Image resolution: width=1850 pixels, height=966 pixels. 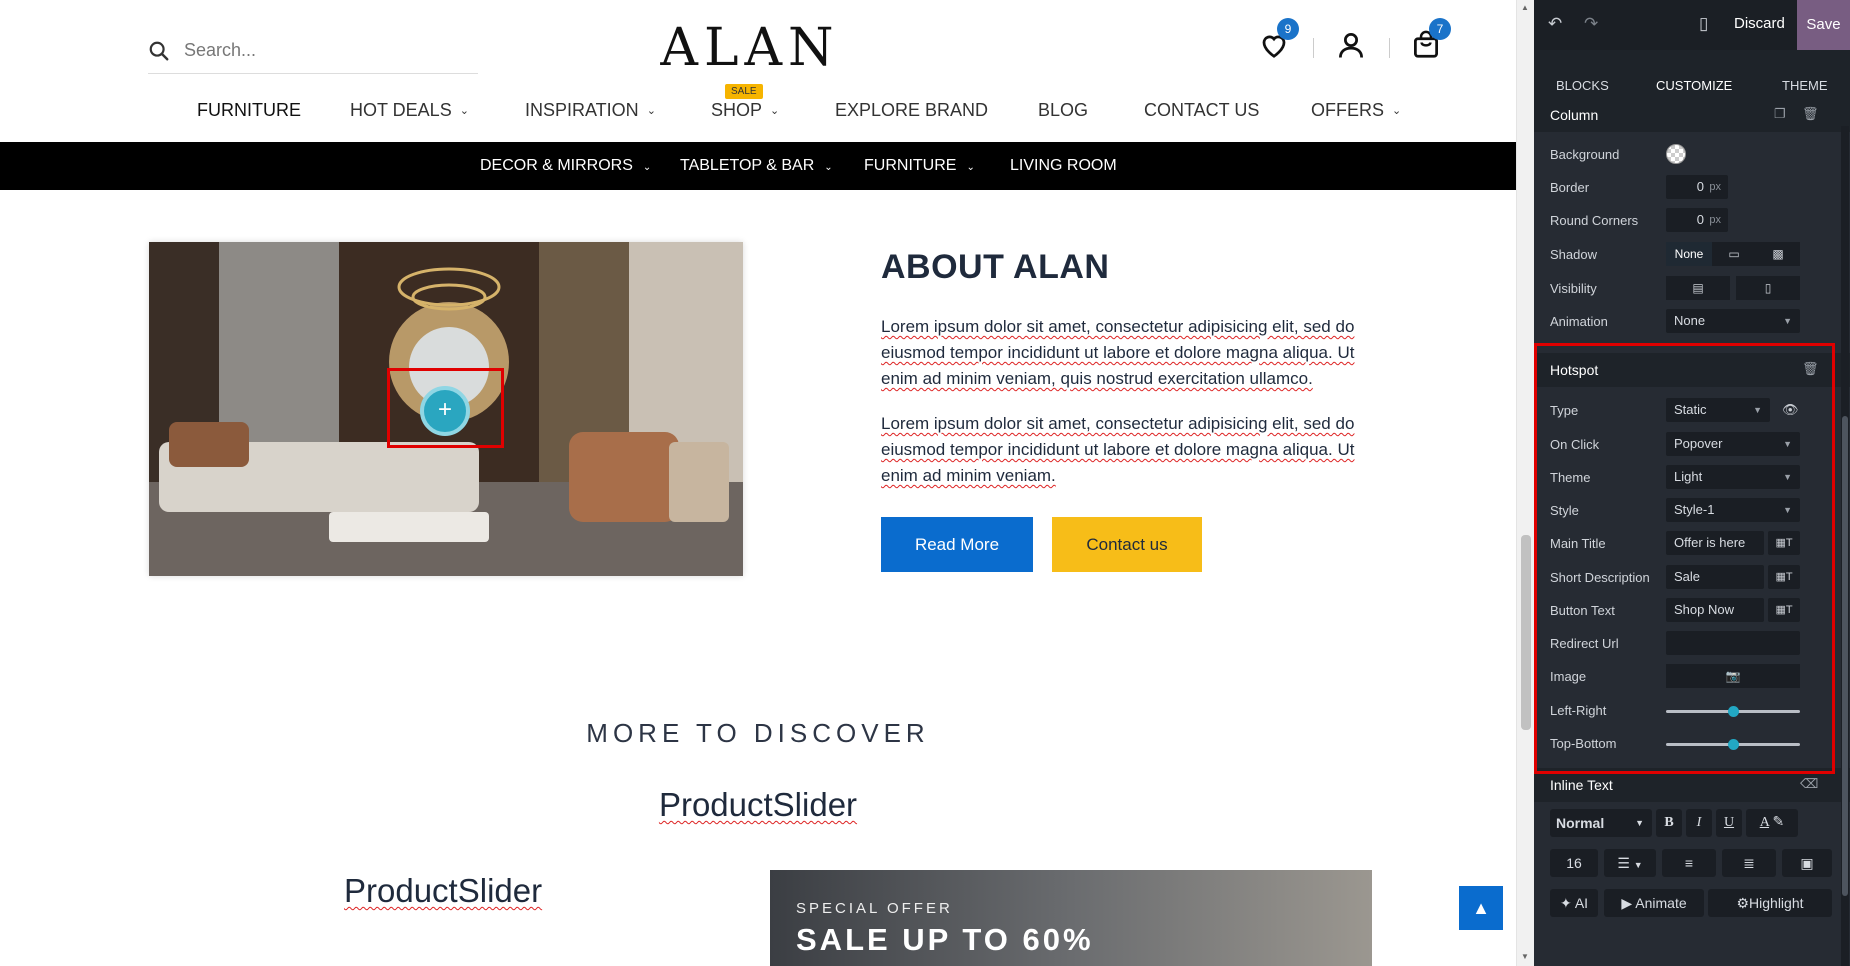 What do you see at coordinates (1715, 577) in the screenshot?
I see `short-description-input: Sale` at bounding box center [1715, 577].